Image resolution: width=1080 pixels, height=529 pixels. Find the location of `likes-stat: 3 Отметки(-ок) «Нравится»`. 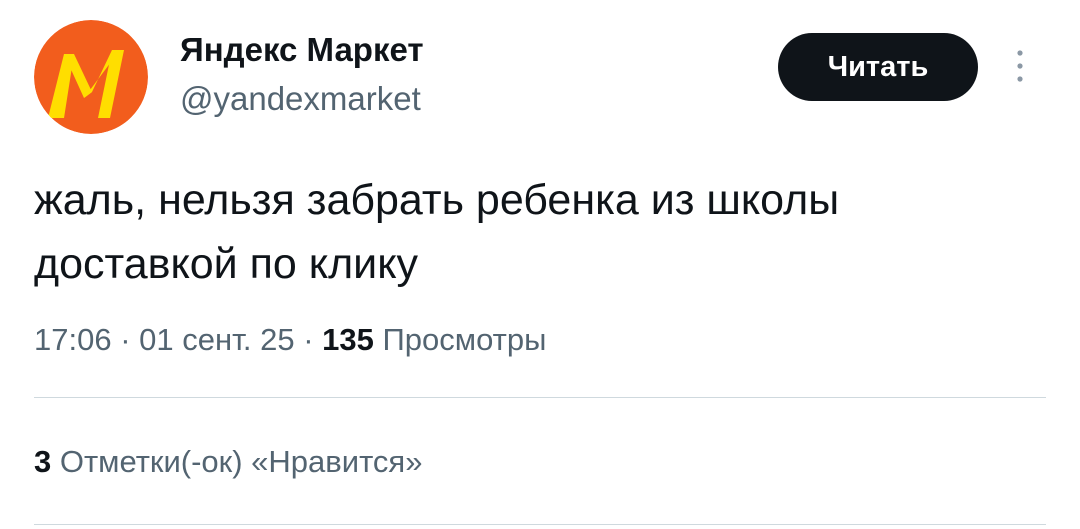

likes-stat: 3 Отметки(-ок) «Нравится» is located at coordinates (228, 462).